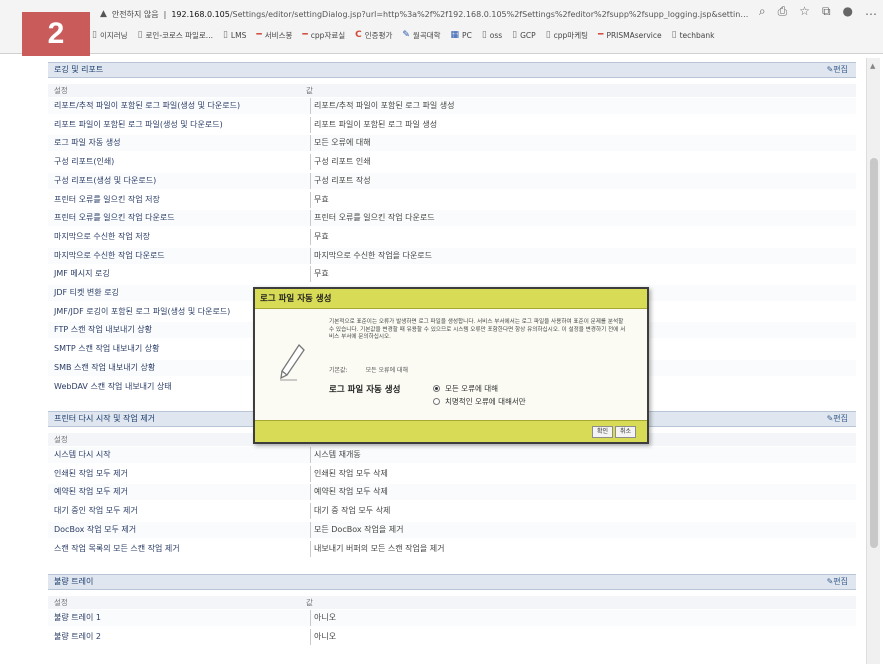 This screenshot has height=664, width=883. What do you see at coordinates (77, 617) in the screenshot?
I see `setting-label: 불량 트레이 1` at bounding box center [77, 617].